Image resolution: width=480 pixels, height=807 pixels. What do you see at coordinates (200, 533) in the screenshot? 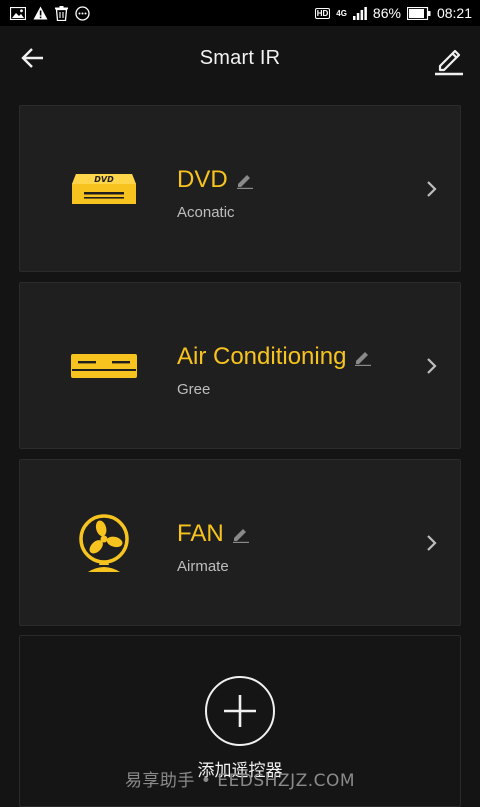
I see `device-name: FAN` at bounding box center [200, 533].